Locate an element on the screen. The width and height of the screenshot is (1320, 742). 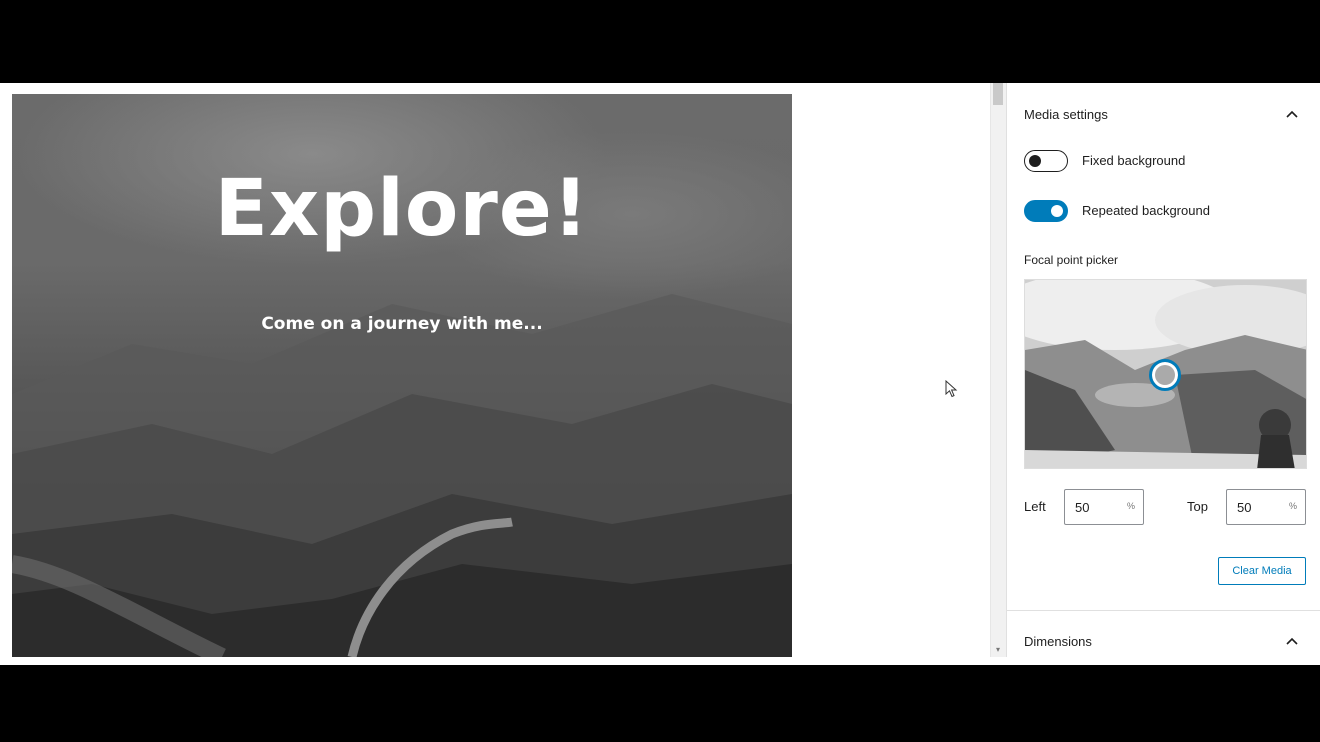
cover-title: Explore! is located at coordinates (402, 209).